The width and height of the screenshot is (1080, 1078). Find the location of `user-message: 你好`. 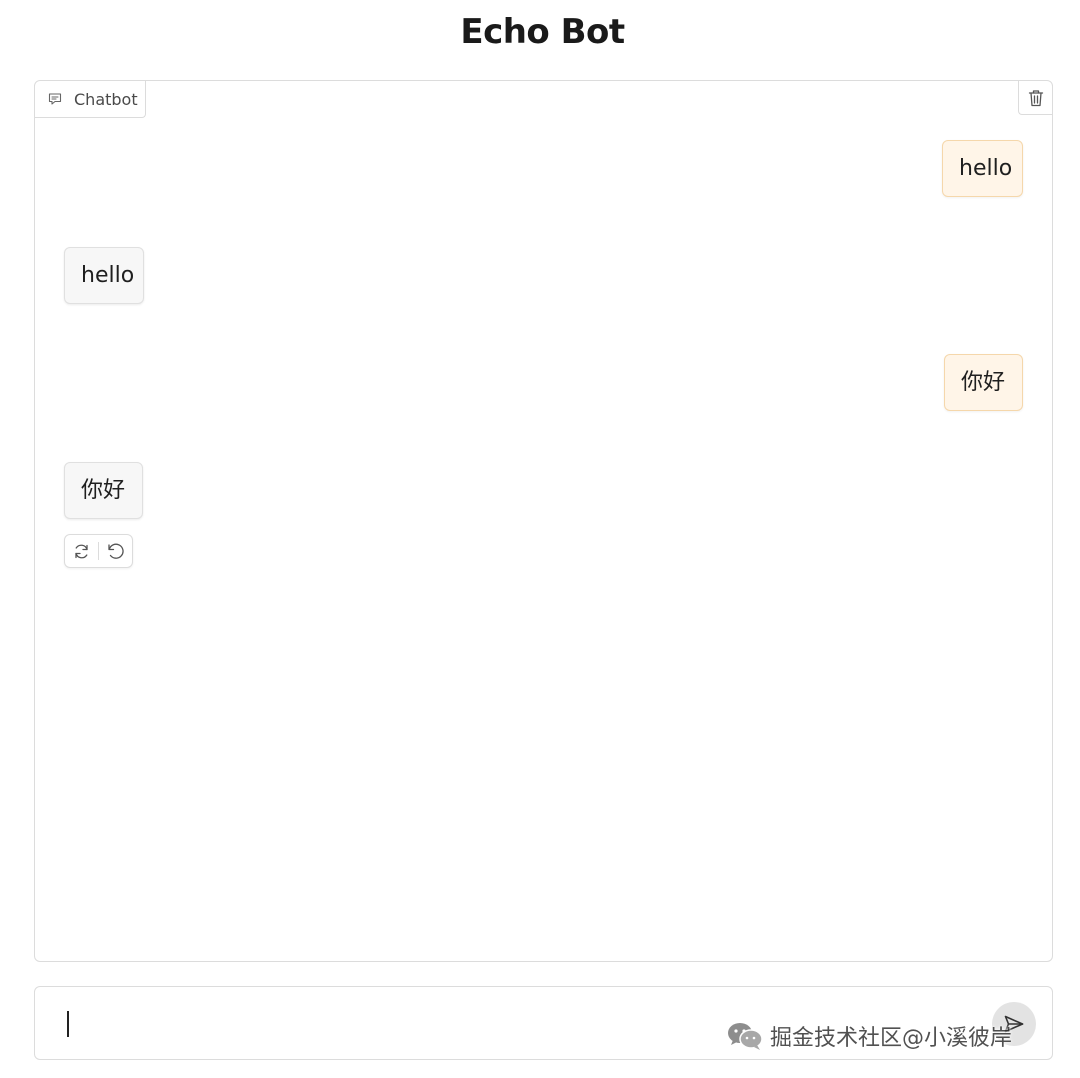

user-message: 你好 is located at coordinates (983, 382).